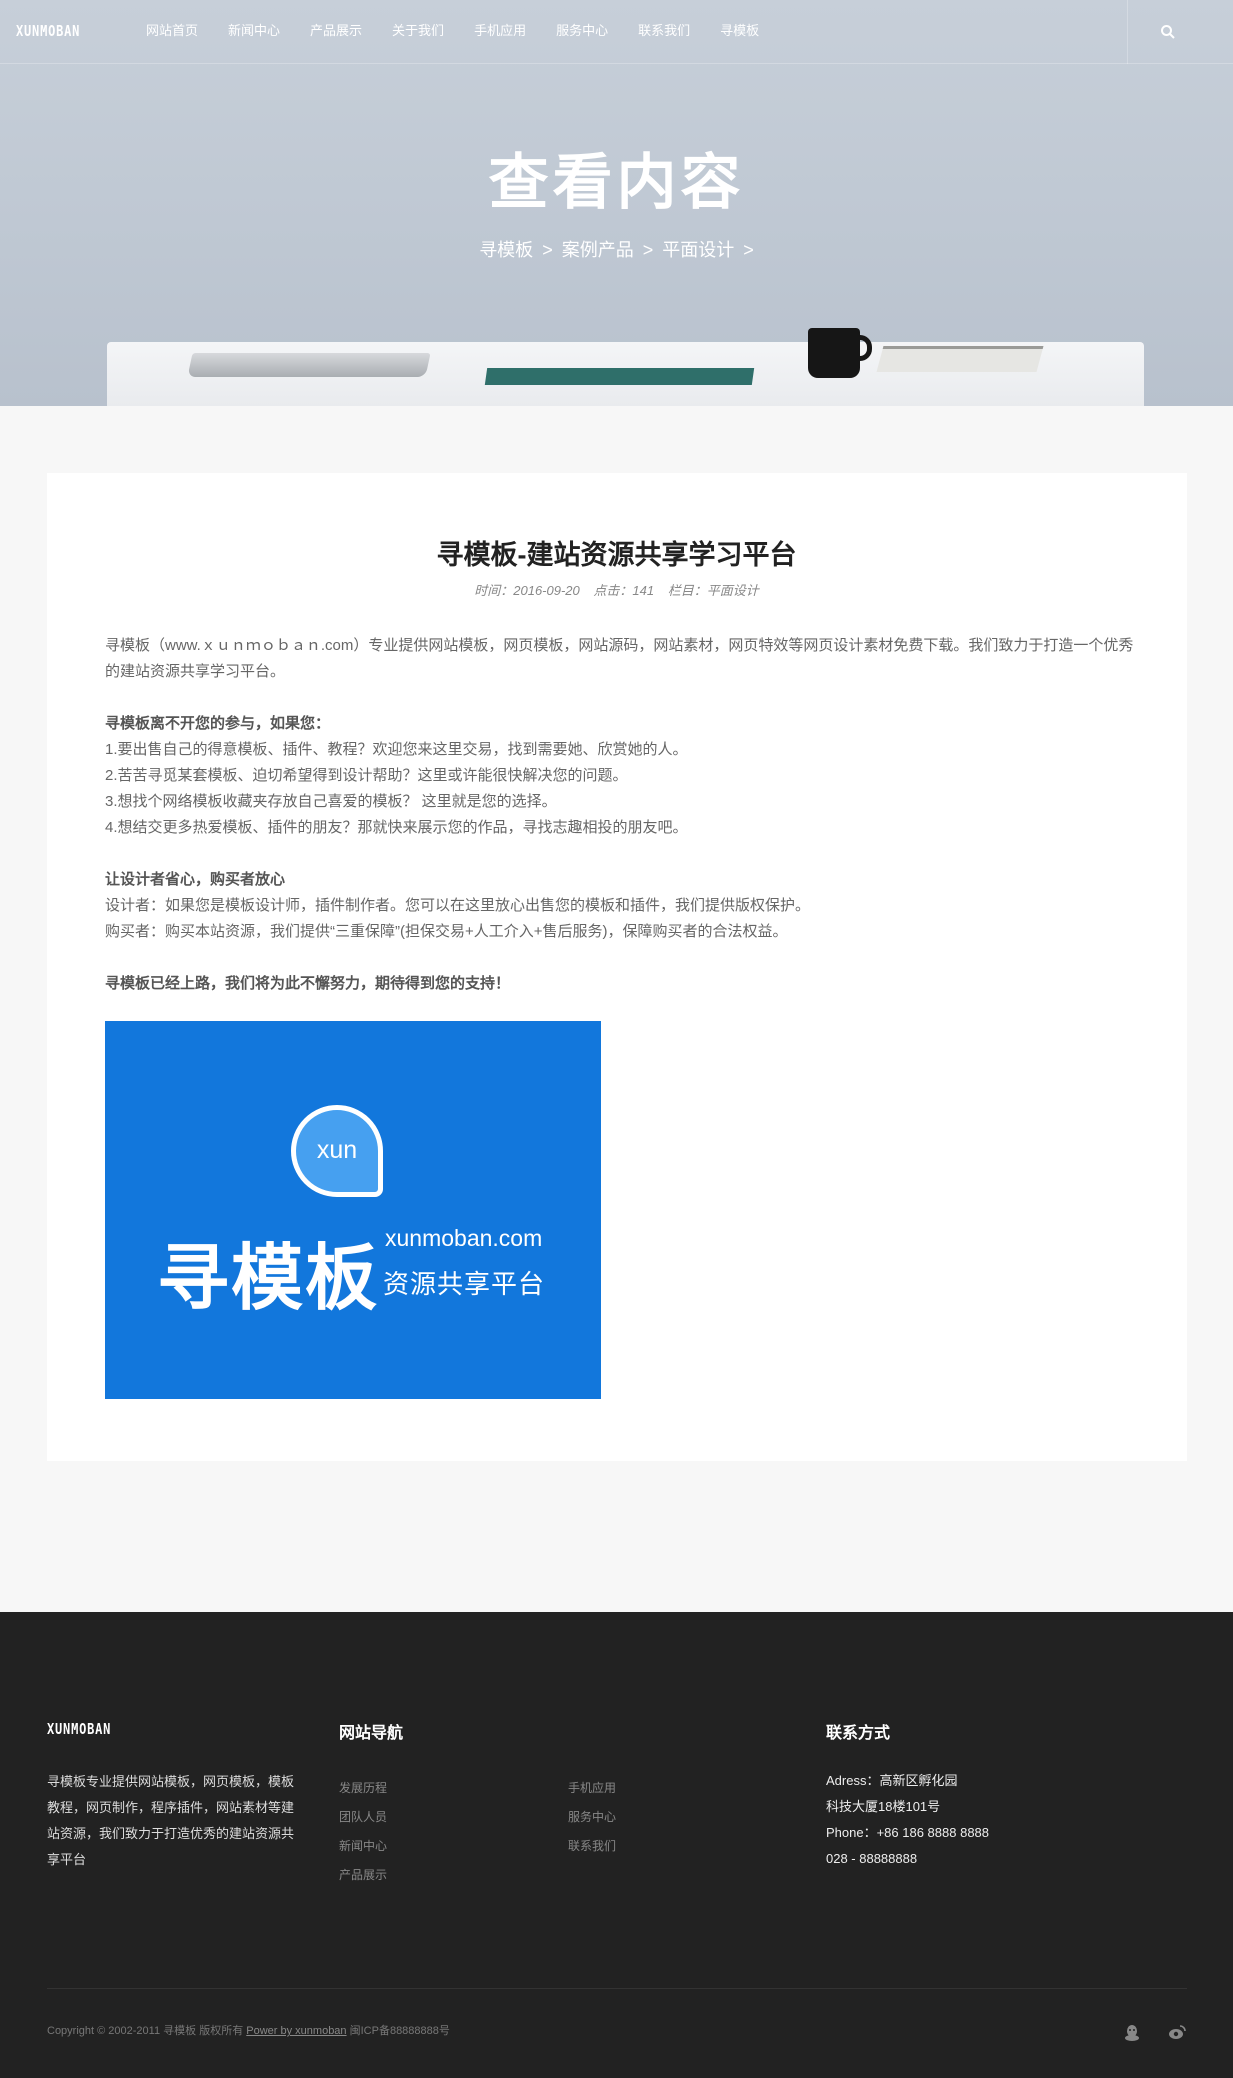  What do you see at coordinates (363, 1846) in the screenshot?
I see `footer-link-news: 新闻中心` at bounding box center [363, 1846].